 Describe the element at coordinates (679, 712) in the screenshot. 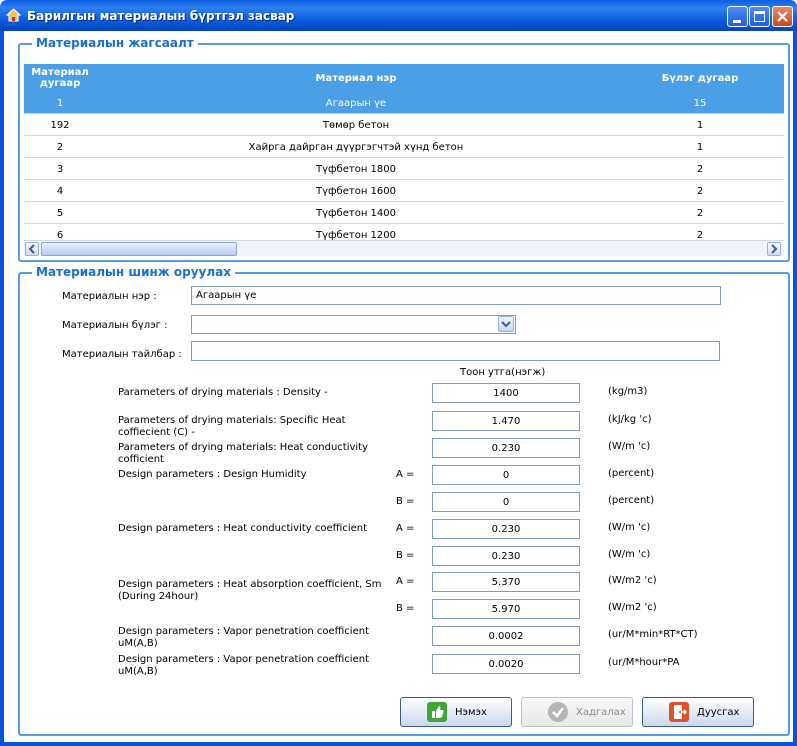

I see `exit-door-icon` at that location.